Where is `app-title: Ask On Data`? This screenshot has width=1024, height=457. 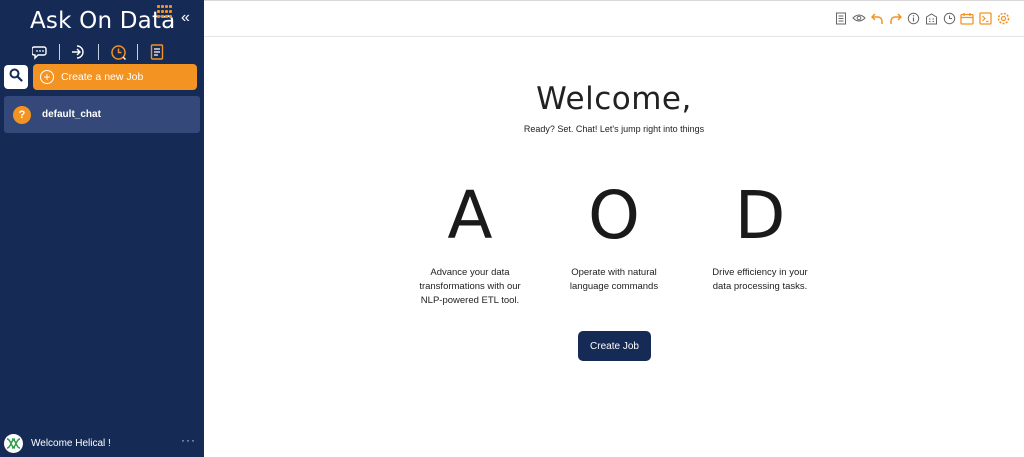 app-title: Ask On Data is located at coordinates (103, 21).